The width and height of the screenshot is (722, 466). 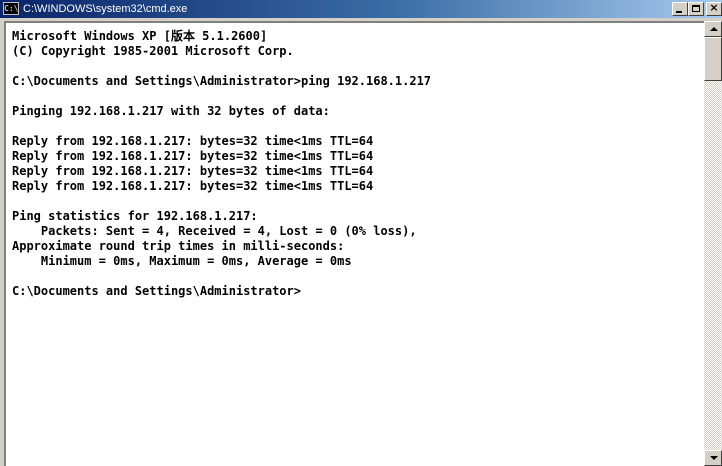 I want to click on console-icon: C:\, so click(x=11, y=8).